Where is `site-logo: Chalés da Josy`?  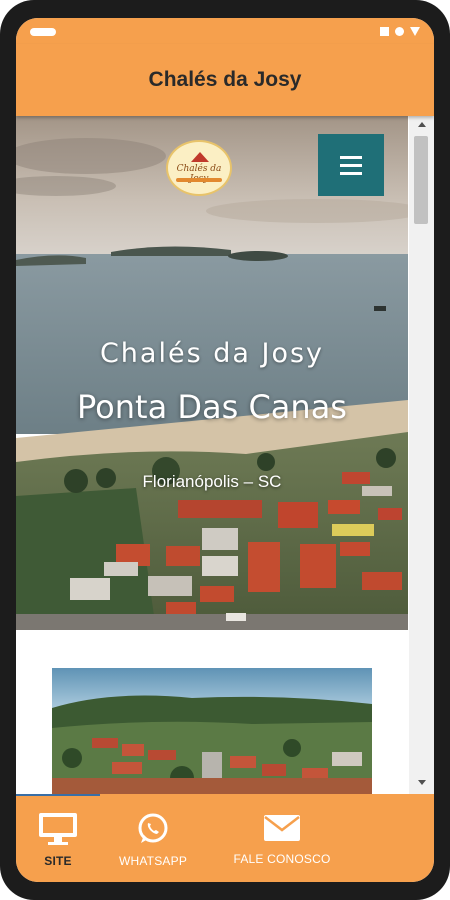 site-logo: Chalés da Josy is located at coordinates (199, 168).